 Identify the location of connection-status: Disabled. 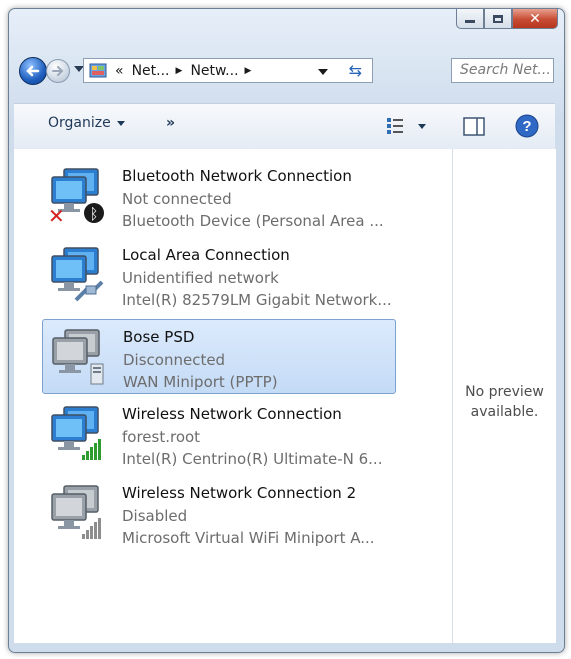
(155, 515).